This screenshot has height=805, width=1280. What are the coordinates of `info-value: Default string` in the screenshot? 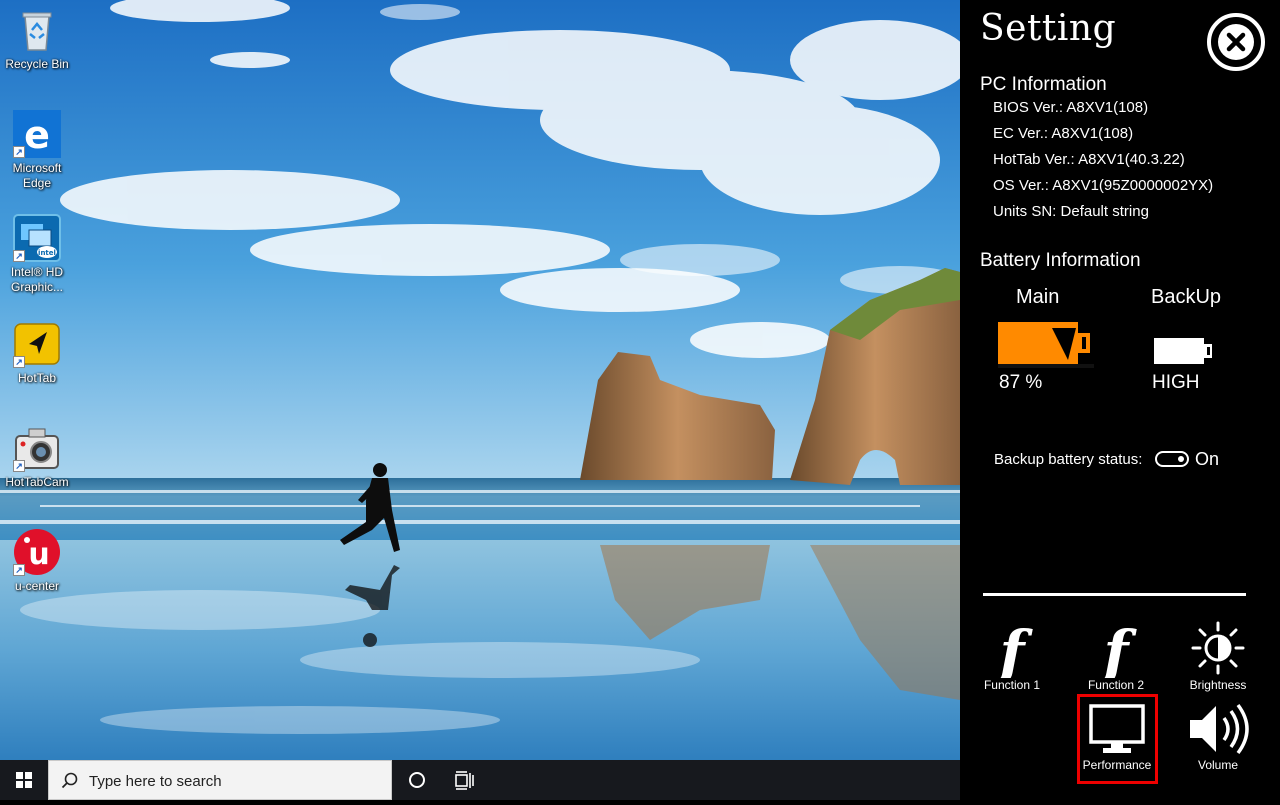 It's located at (1104, 211).